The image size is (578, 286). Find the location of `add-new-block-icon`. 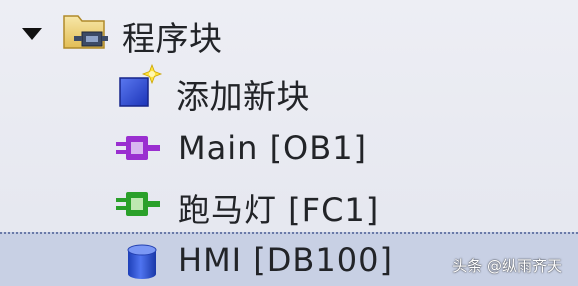

add-new-block-icon is located at coordinates (139, 88).